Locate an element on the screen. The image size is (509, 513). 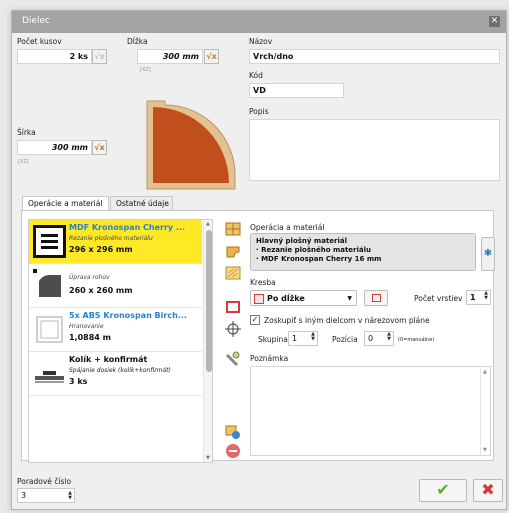
operation-subtitle: Rezanie plošného materiálu is located at coordinates (111, 238).